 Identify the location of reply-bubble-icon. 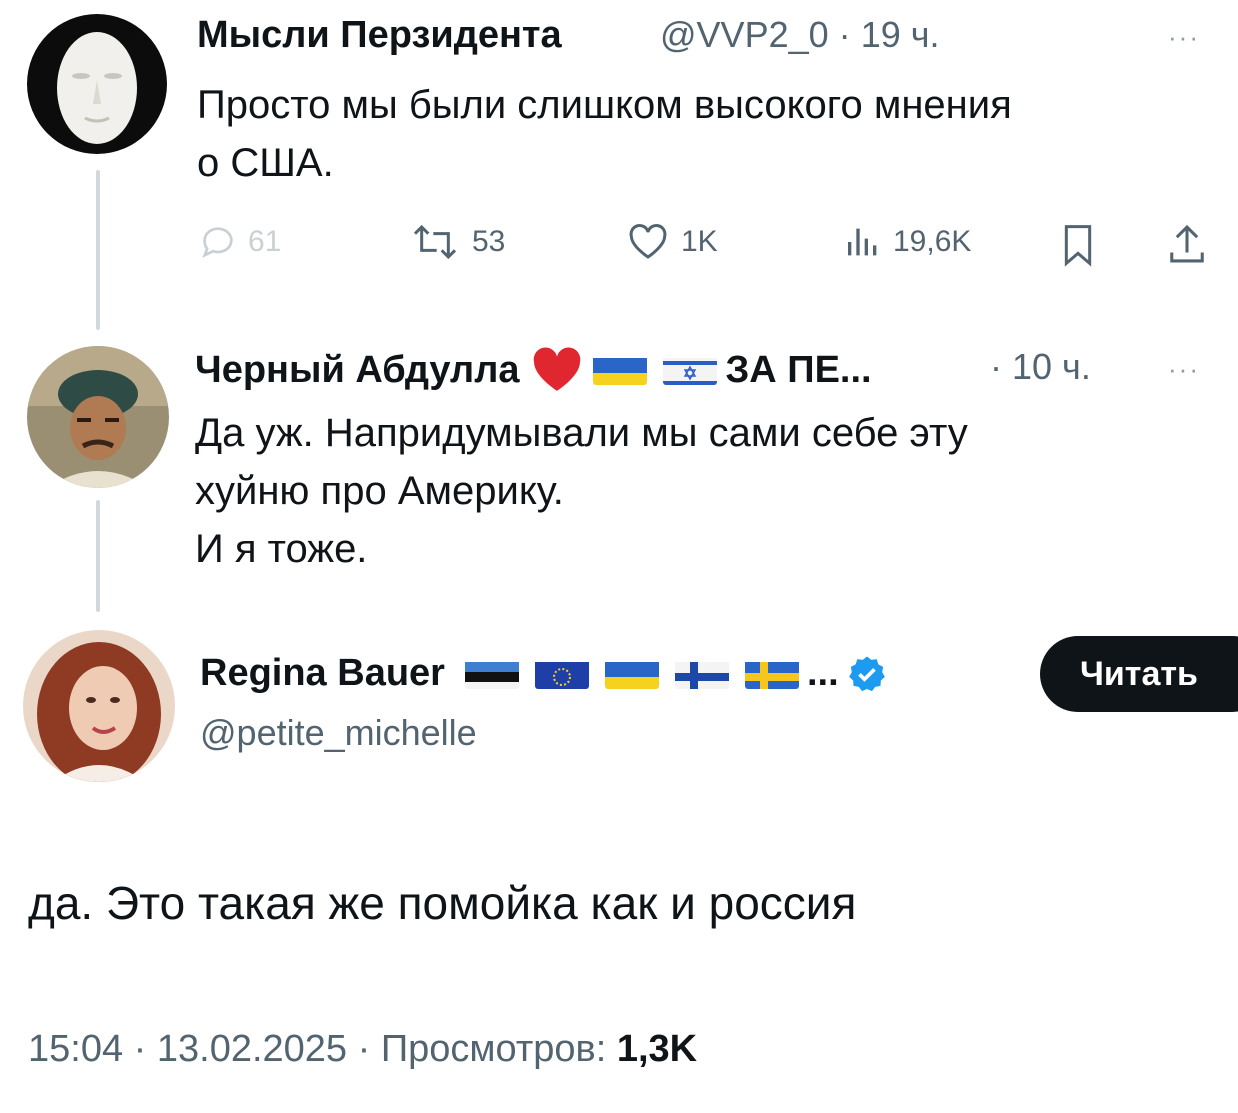
(217, 243).